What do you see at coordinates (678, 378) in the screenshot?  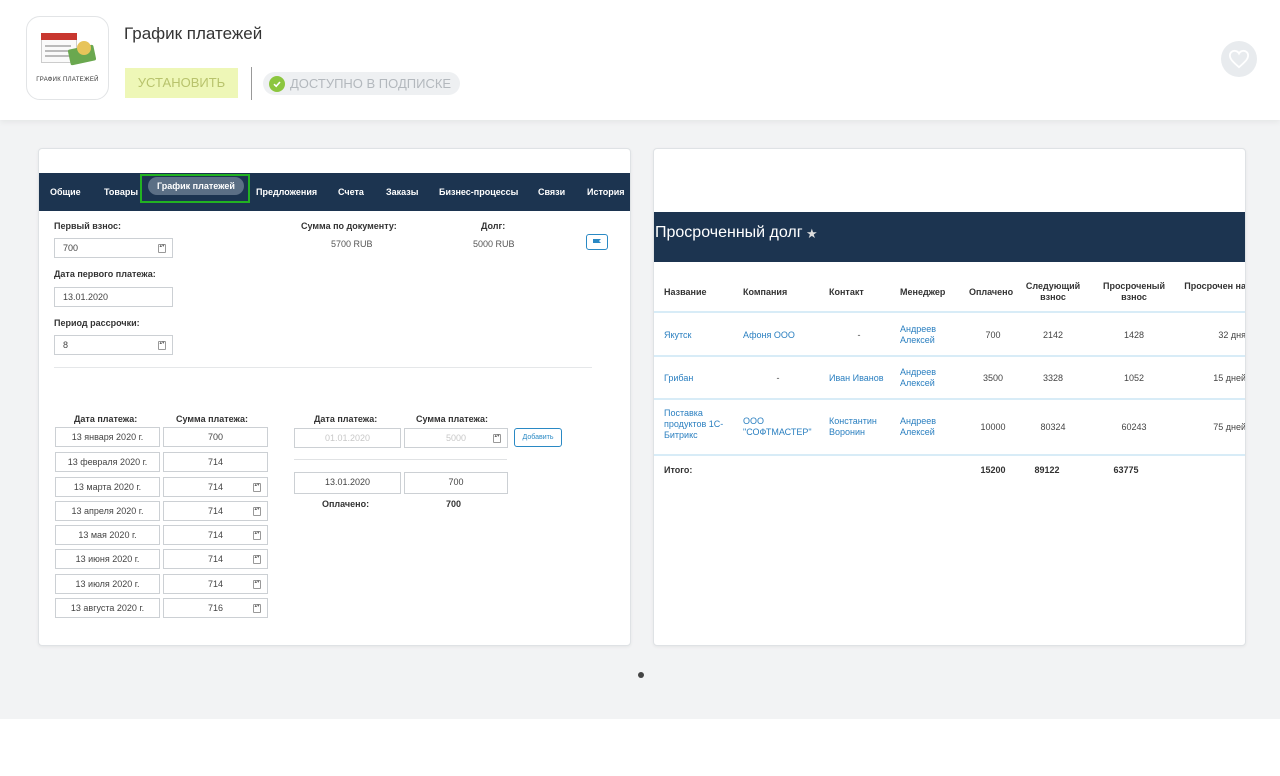 I see `deal-link: Грибан` at bounding box center [678, 378].